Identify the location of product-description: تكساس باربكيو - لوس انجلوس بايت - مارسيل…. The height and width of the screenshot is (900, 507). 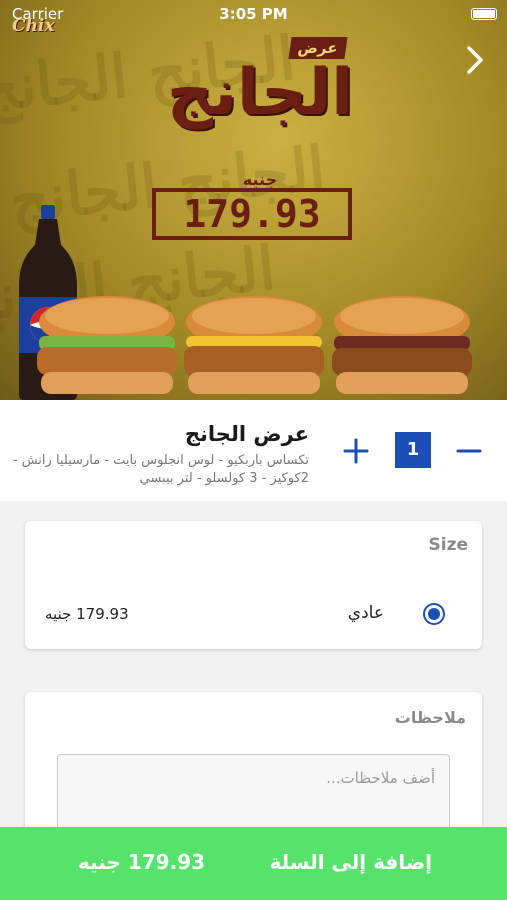
(160, 469).